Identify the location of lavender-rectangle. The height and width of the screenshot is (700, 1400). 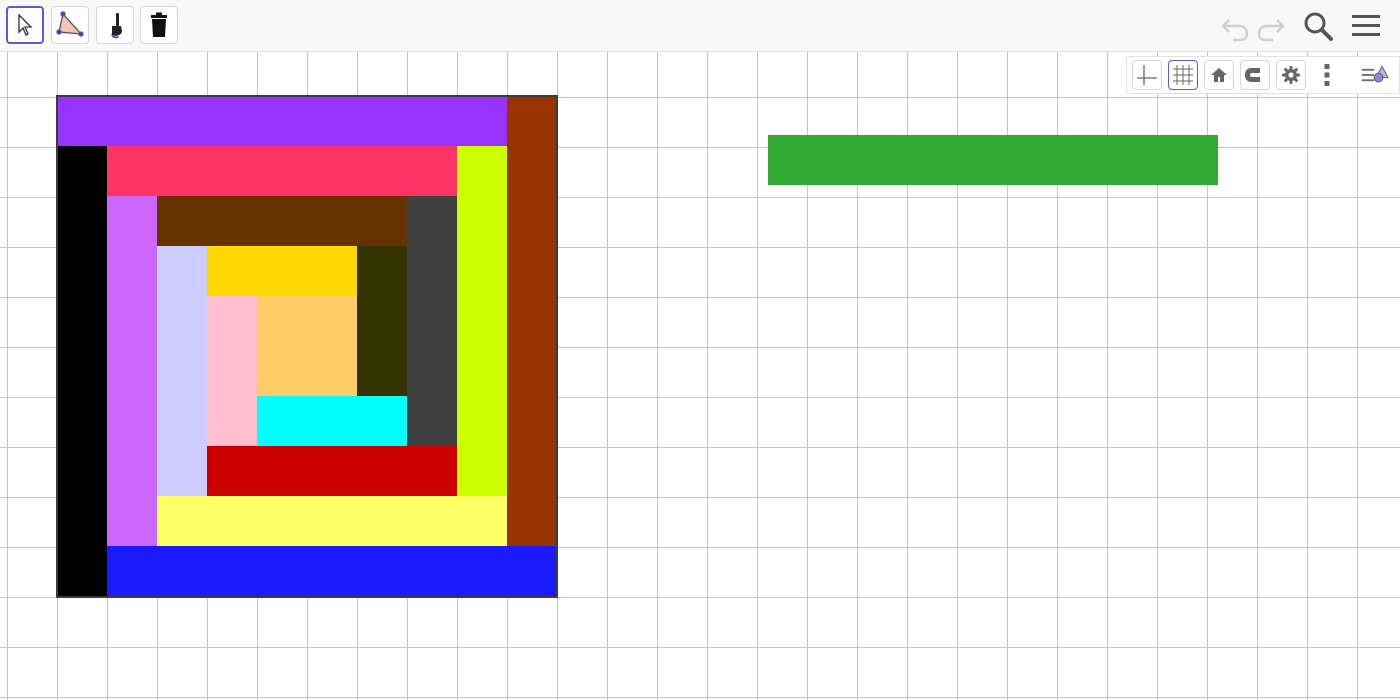
(182, 371).